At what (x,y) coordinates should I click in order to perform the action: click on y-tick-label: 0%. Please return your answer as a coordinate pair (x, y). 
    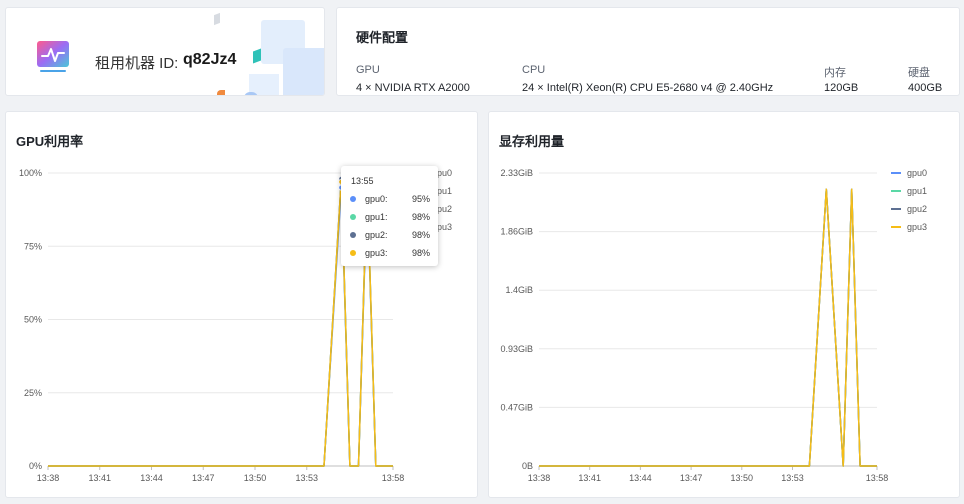
    Looking at the image, I should click on (35, 466).